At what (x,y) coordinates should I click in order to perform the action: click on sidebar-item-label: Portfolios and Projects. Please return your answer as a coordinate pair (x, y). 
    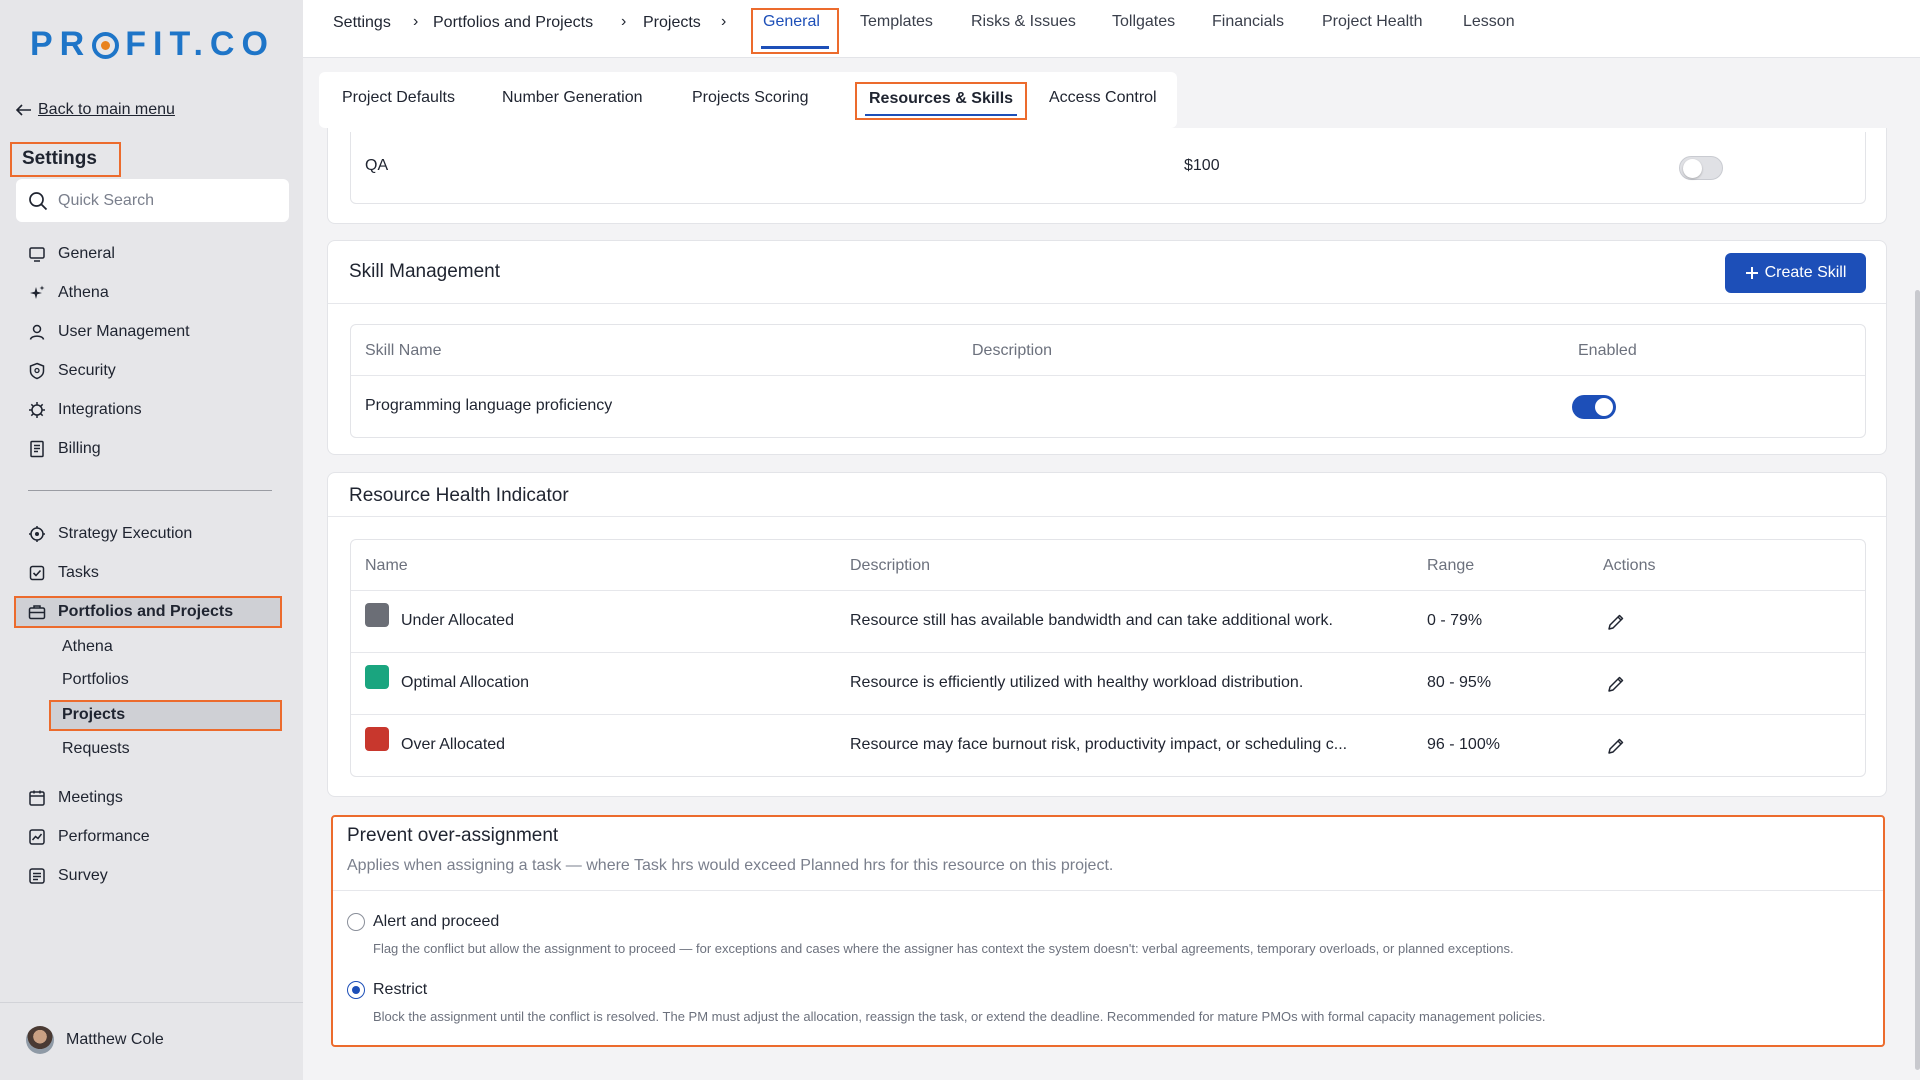
    Looking at the image, I should click on (146, 611).